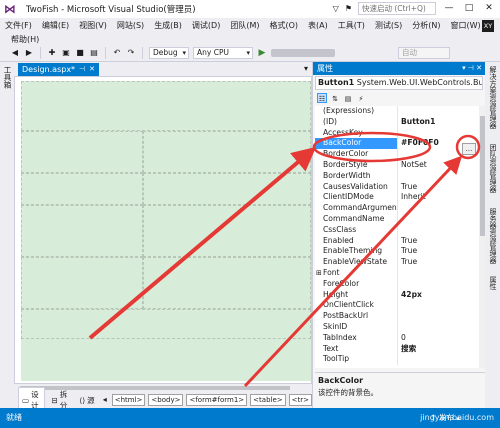 The height and width of the screenshot is (428, 500). Describe the element at coordinates (469, 8) in the screenshot. I see `maximize-button: □` at that location.